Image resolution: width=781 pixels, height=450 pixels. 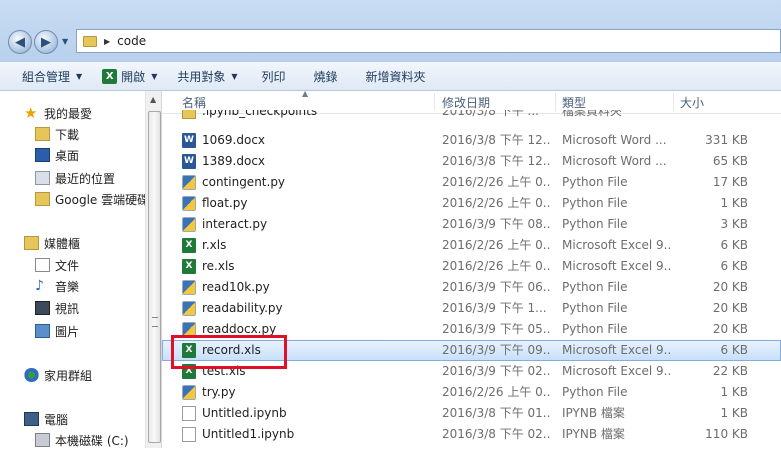 I want to click on sidebar-item-label: 下載, so click(x=67, y=134).